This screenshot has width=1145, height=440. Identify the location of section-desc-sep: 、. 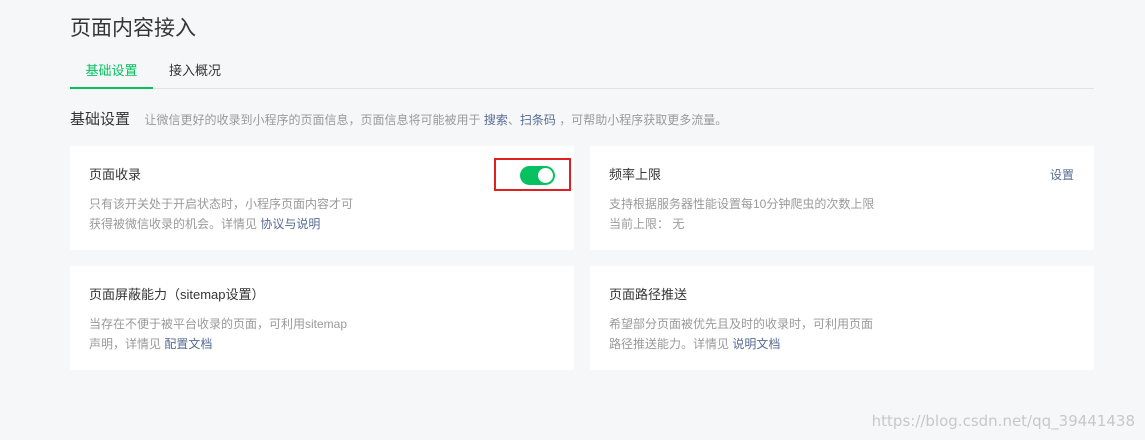
(513, 120).